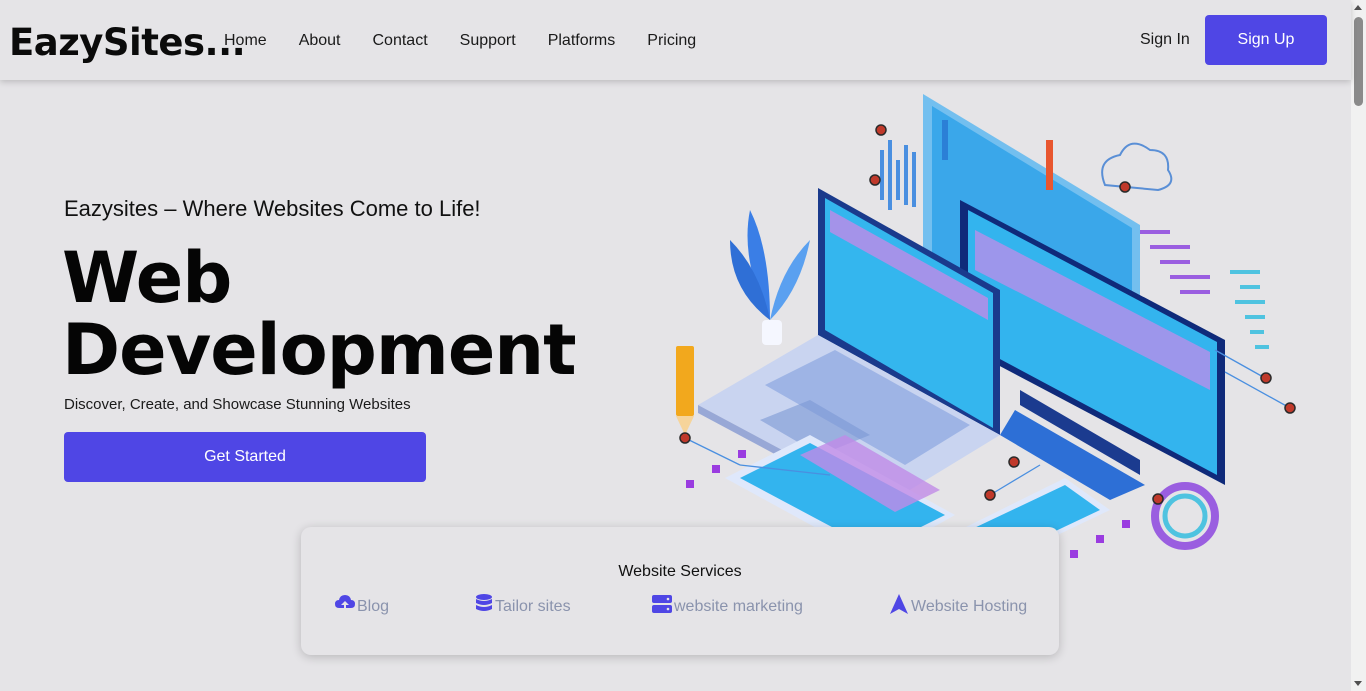 Image resolution: width=1366 pixels, height=691 pixels. Describe the element at coordinates (969, 606) in the screenshot. I see `service-label: Website Hosting` at that location.